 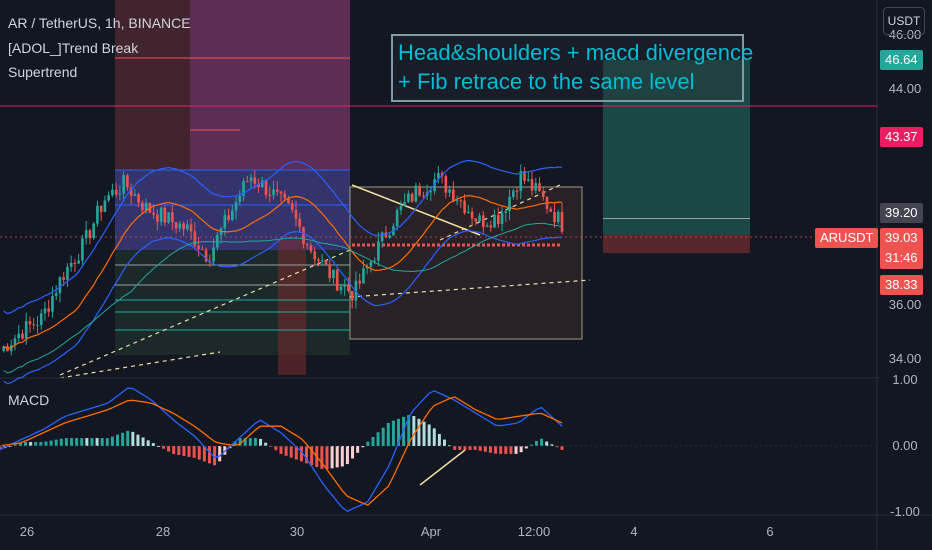 What do you see at coordinates (901, 213) in the screenshot?
I see `entry-price-tag: 39.20` at bounding box center [901, 213].